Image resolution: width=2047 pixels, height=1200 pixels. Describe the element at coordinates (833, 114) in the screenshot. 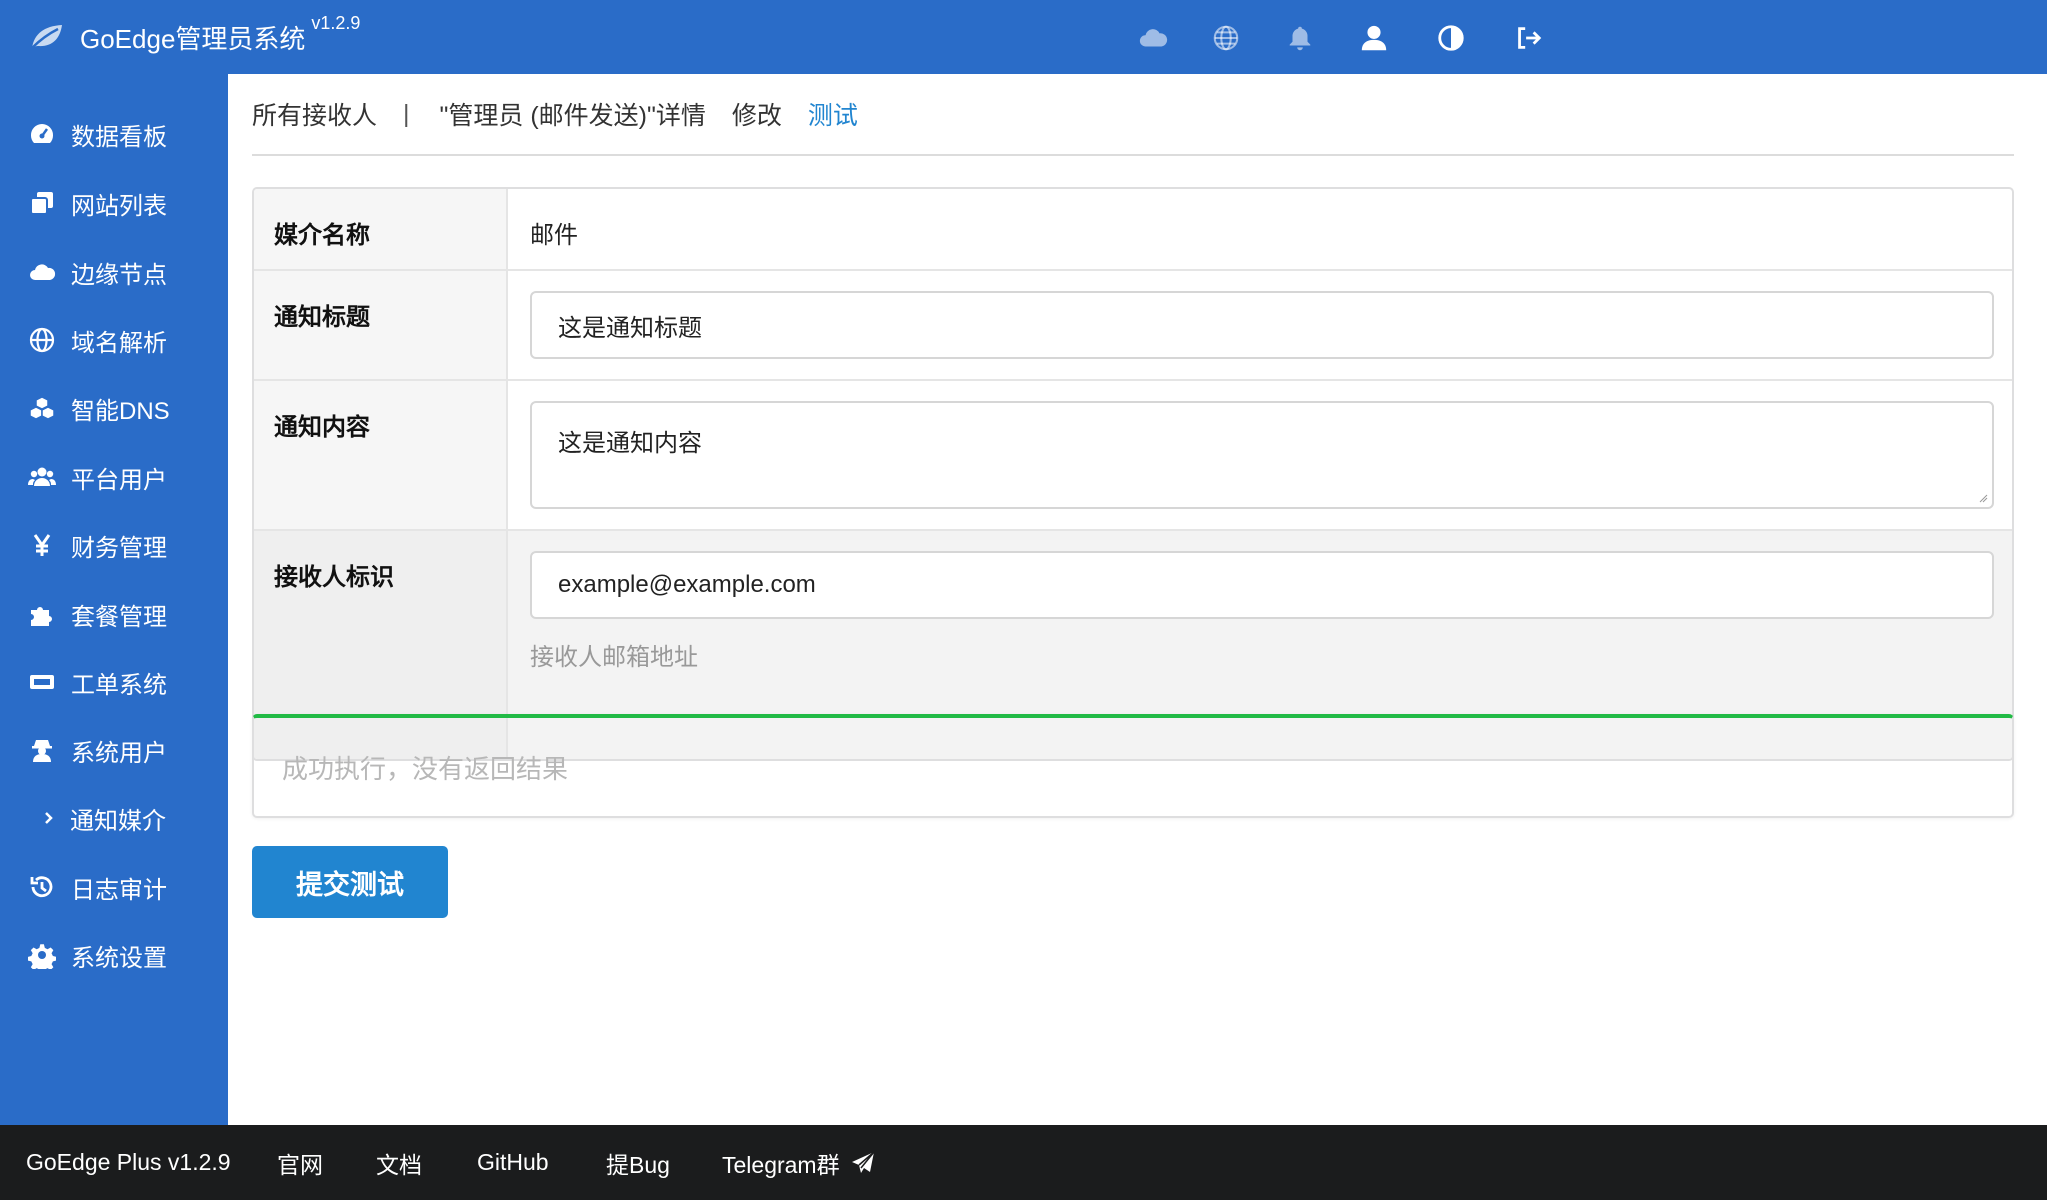

I see `tab-test: 测试` at that location.